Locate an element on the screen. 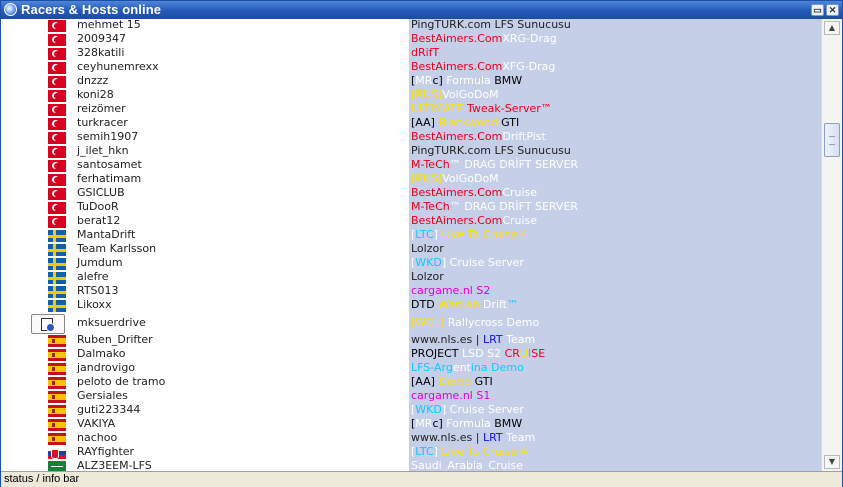 The image size is (843, 487). racer-name: 2009347 is located at coordinates (101, 39).